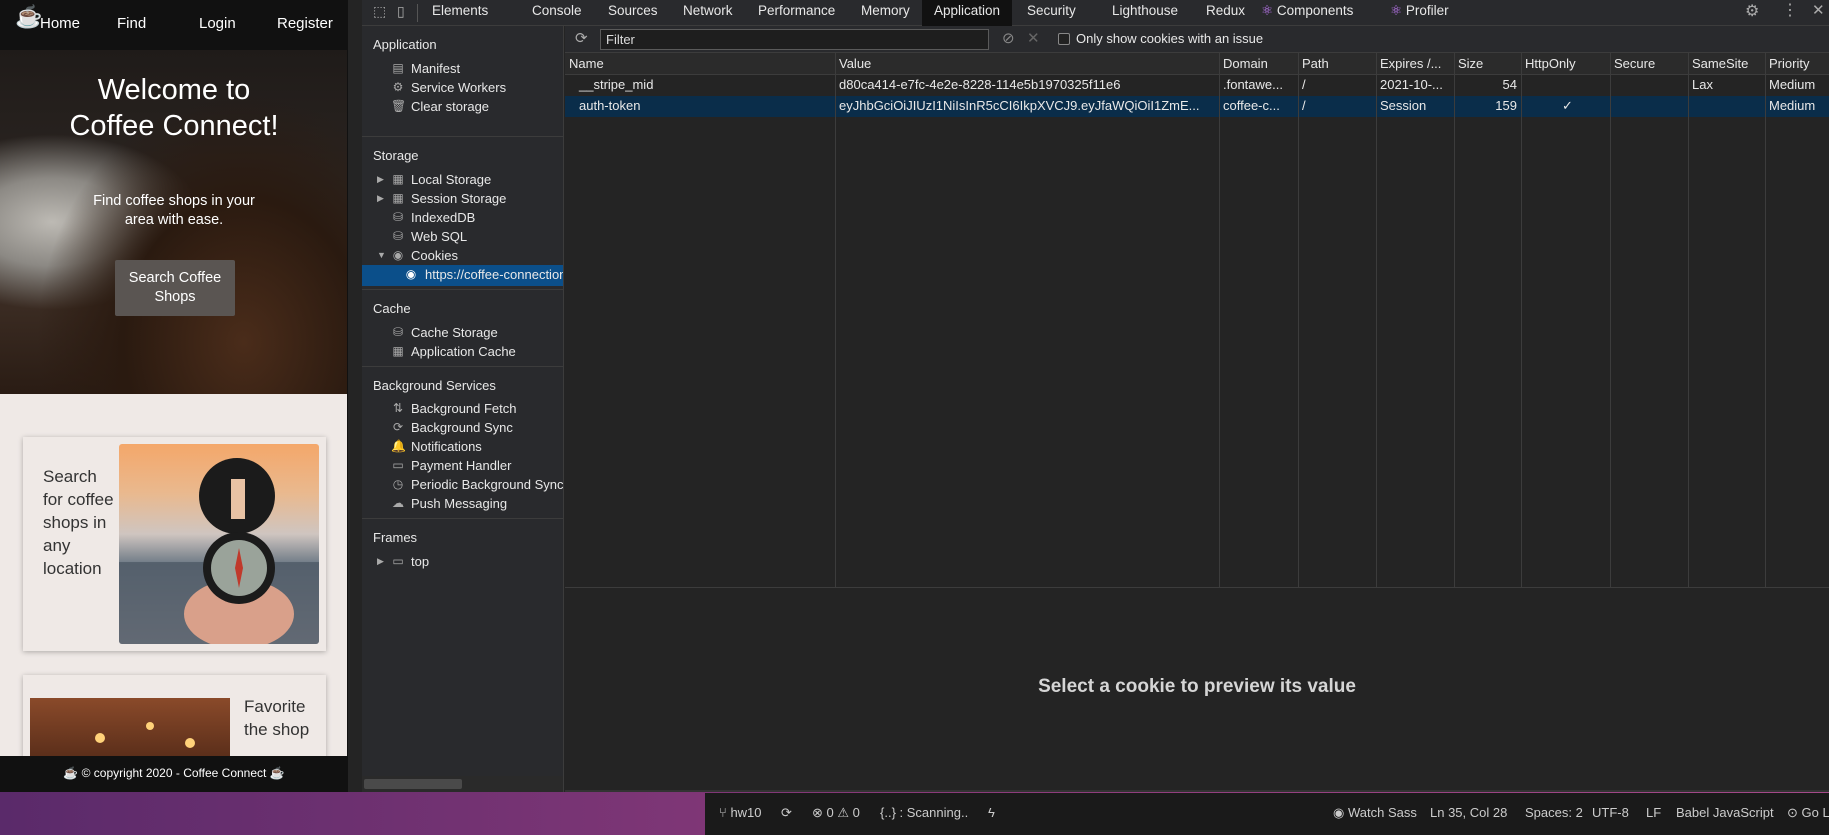  I want to click on tab-network: Network, so click(708, 13).